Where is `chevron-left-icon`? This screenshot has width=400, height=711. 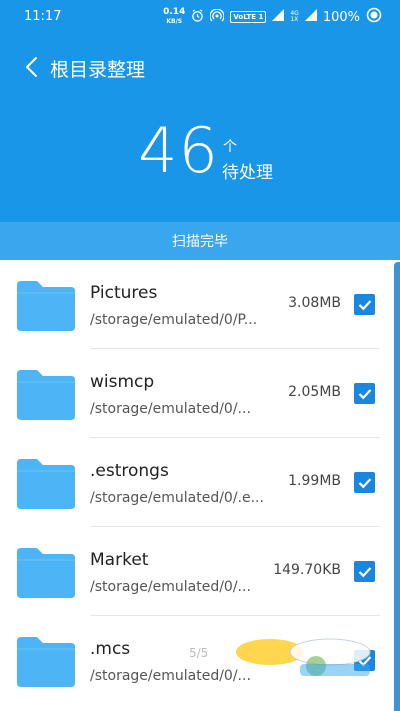
chevron-left-icon is located at coordinates (31, 67).